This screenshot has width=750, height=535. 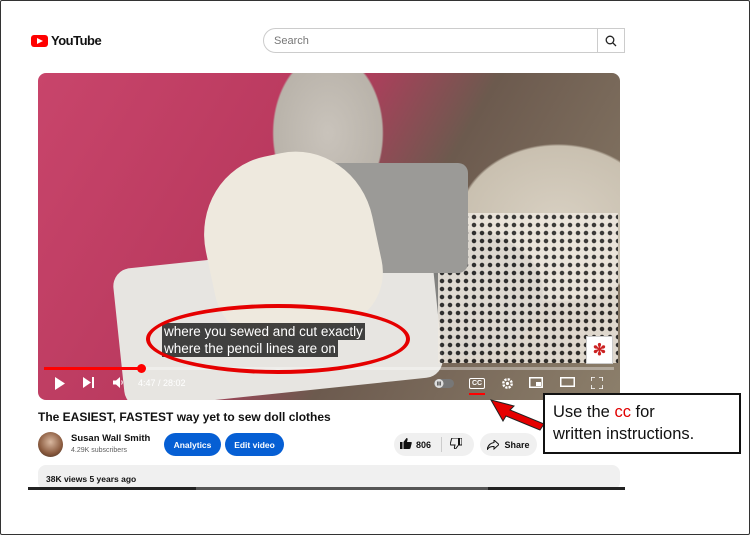 What do you see at coordinates (642, 412) in the screenshot?
I see `callout-text-after: for` at bounding box center [642, 412].